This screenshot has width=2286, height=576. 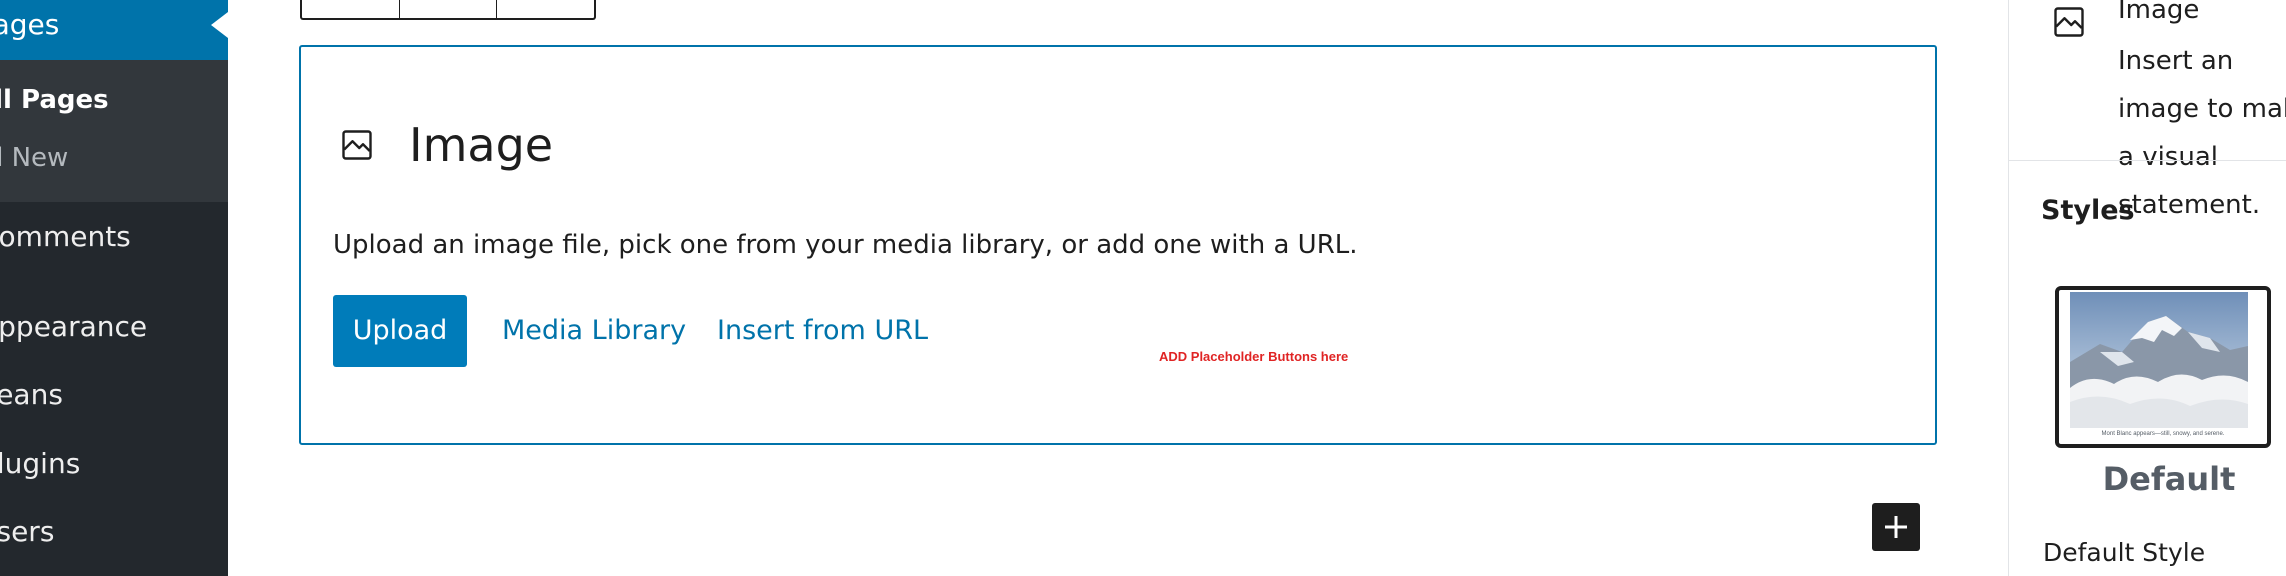 I want to click on plus-icon, so click(x=1896, y=527).